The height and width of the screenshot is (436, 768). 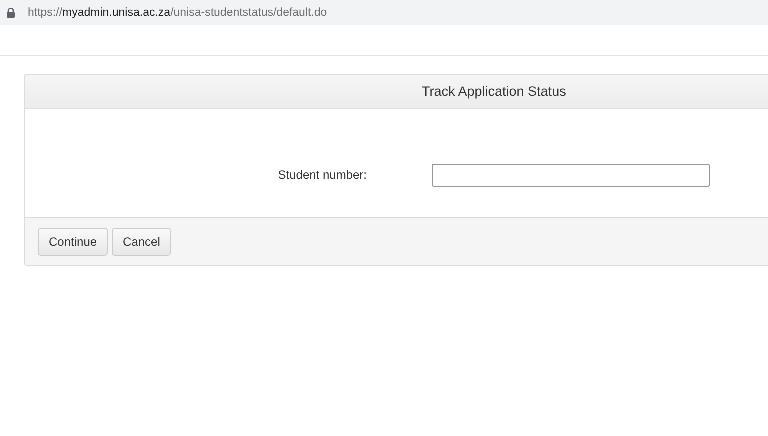 I want to click on panel-title: Track Application Status, so click(x=494, y=91).